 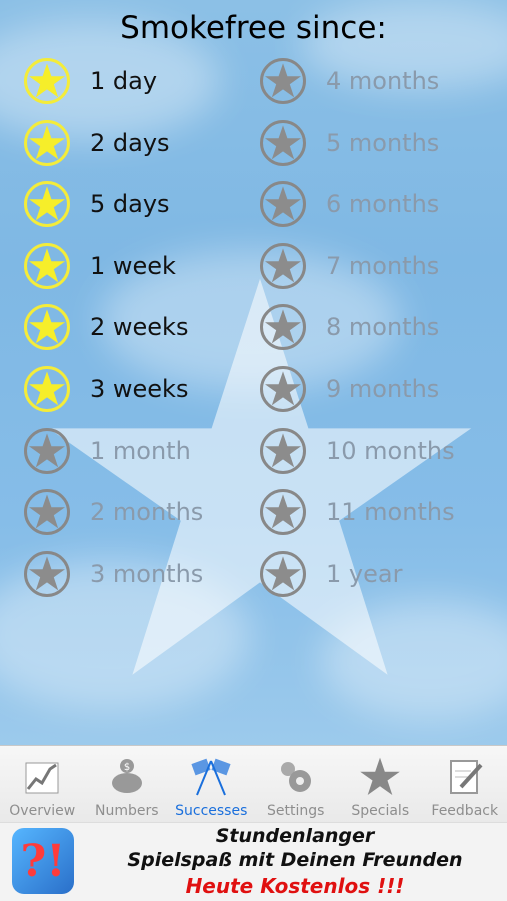 I want to click on achievement-item: 8 months, so click(x=349, y=327).